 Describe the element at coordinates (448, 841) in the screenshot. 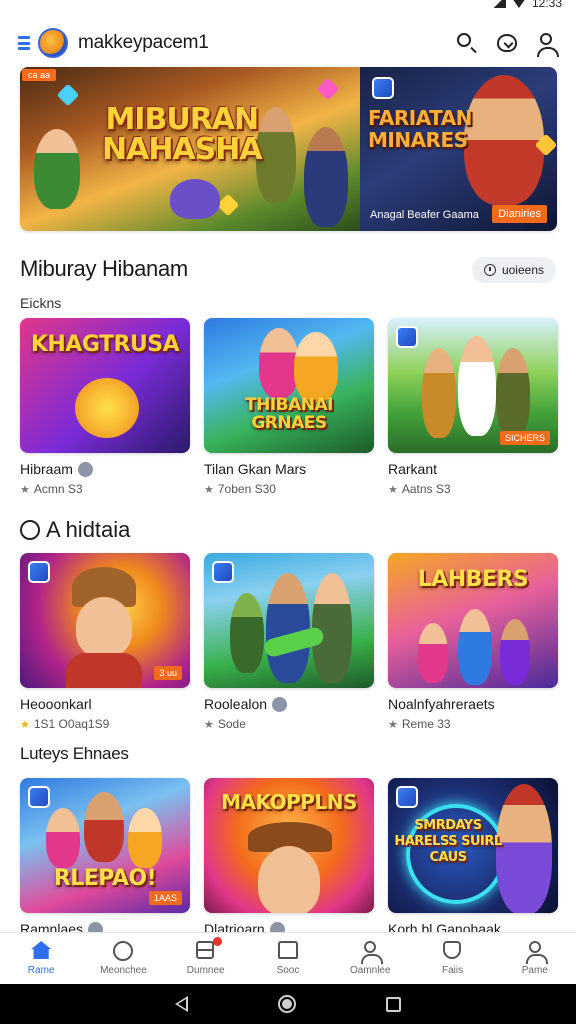

I see `thumbnail-title: SMRDAYS HARELSS SUIRL CAUS` at that location.